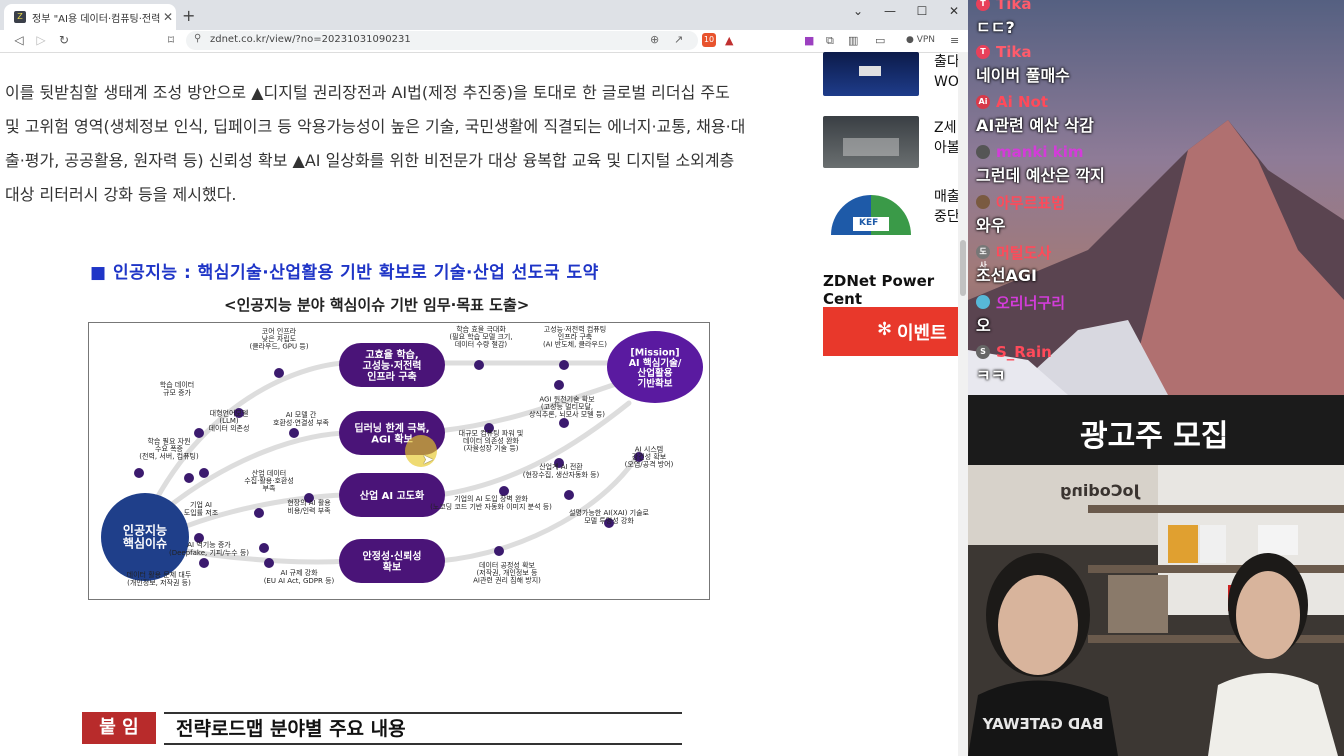  I want to click on related-article-title: Z세 아볼, so click(947, 138).